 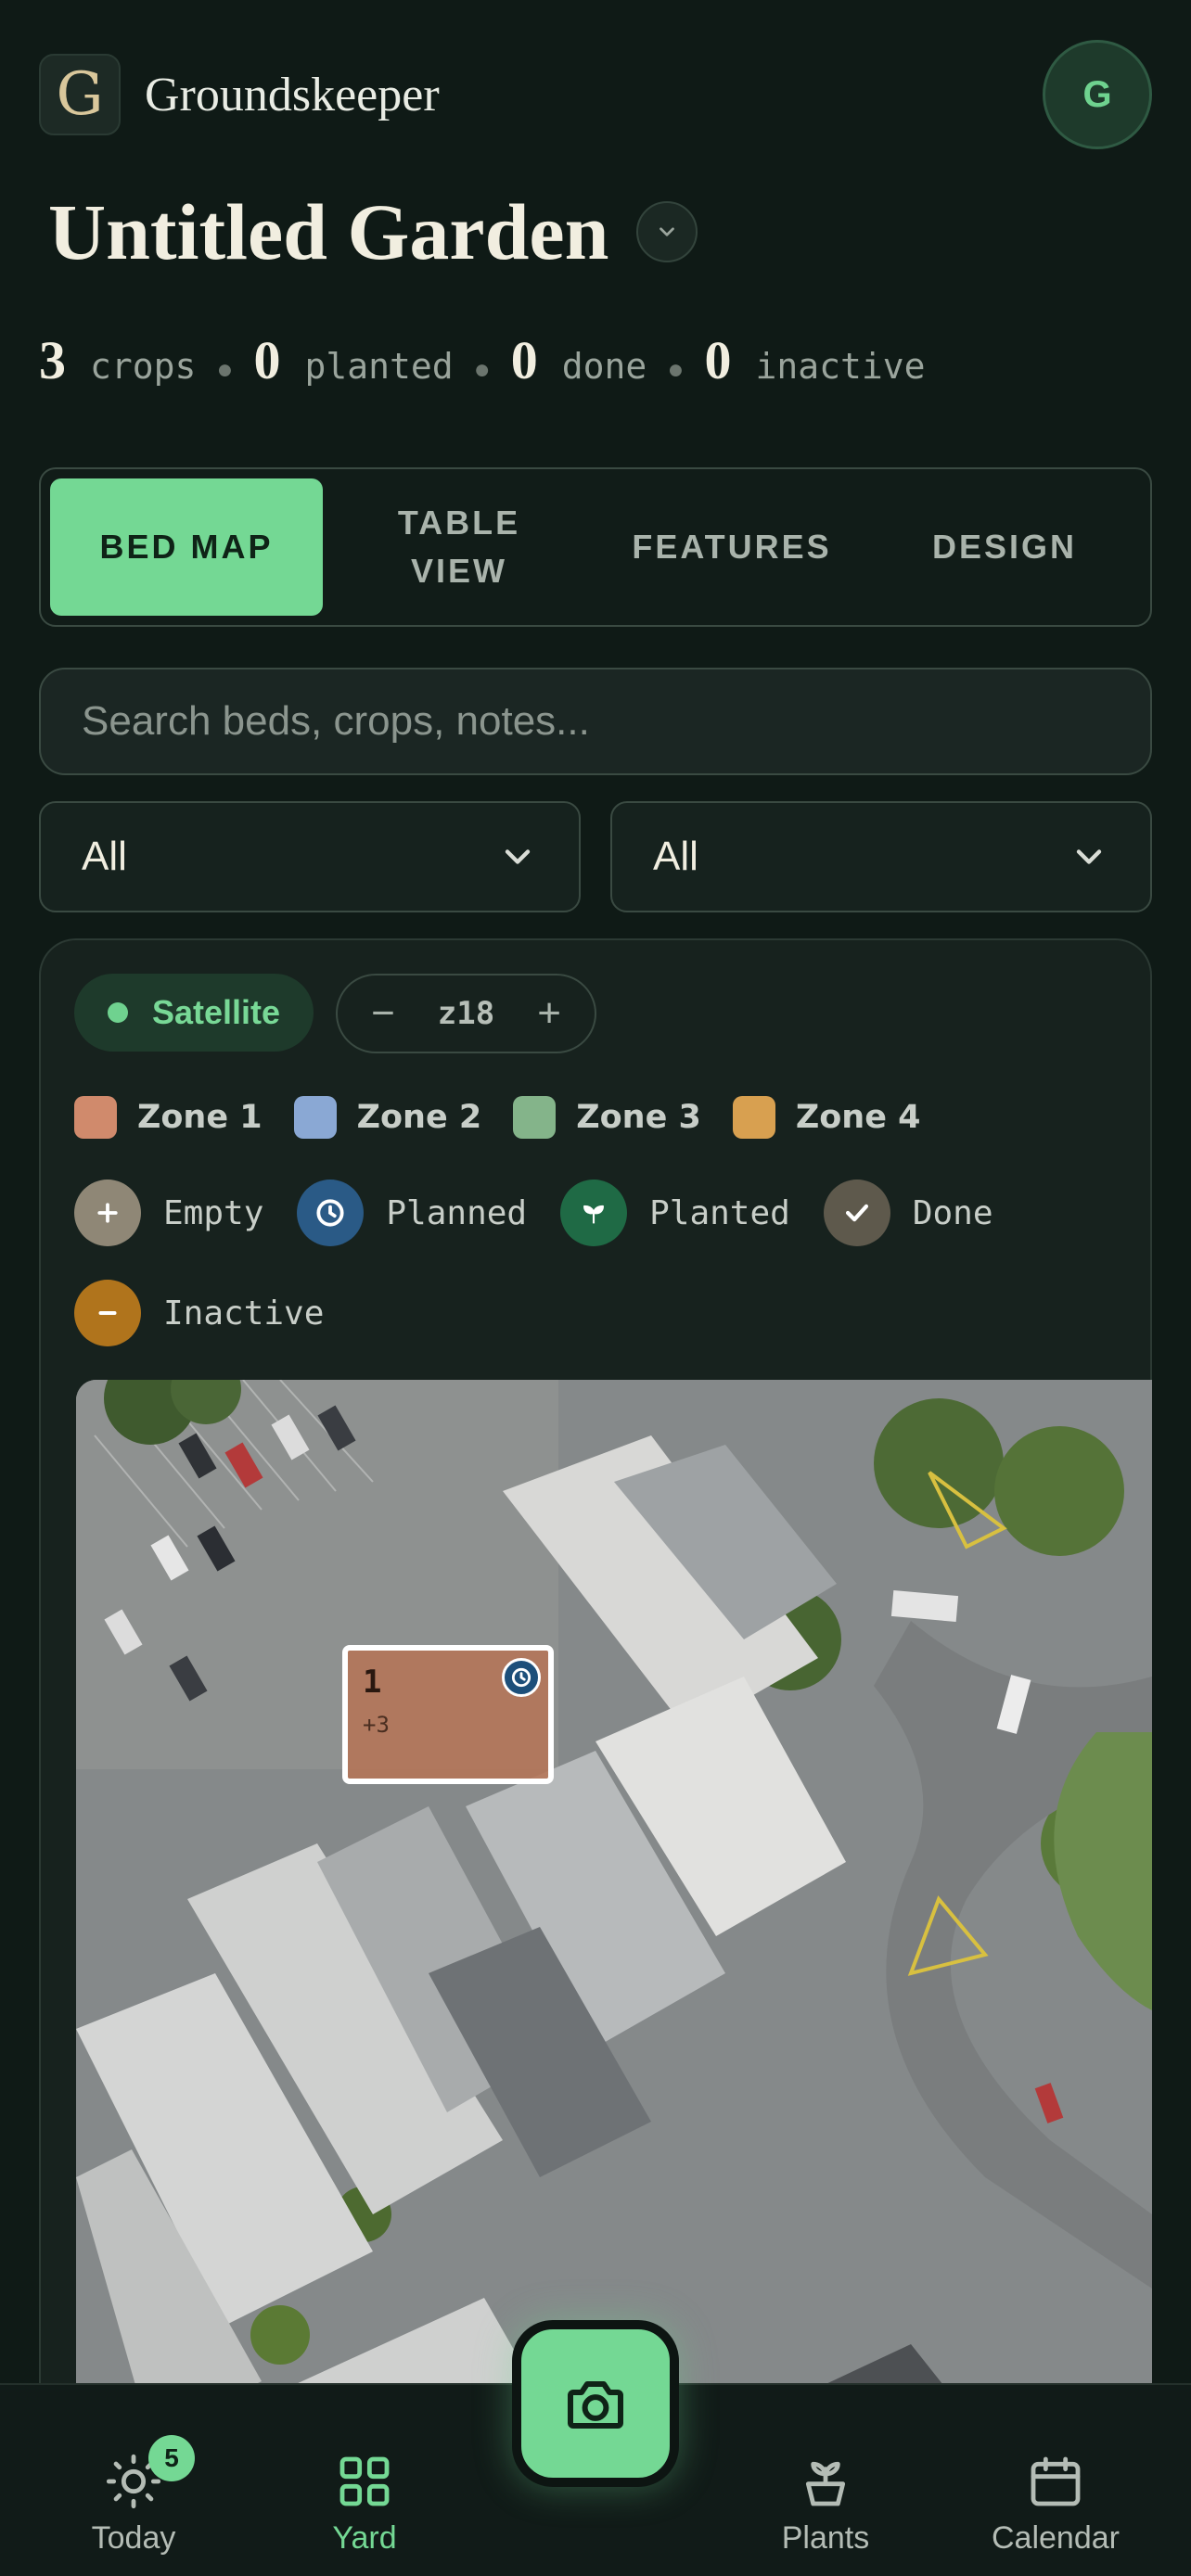 I want to click on nav-plants-label: Plants, so click(x=825, y=2538).